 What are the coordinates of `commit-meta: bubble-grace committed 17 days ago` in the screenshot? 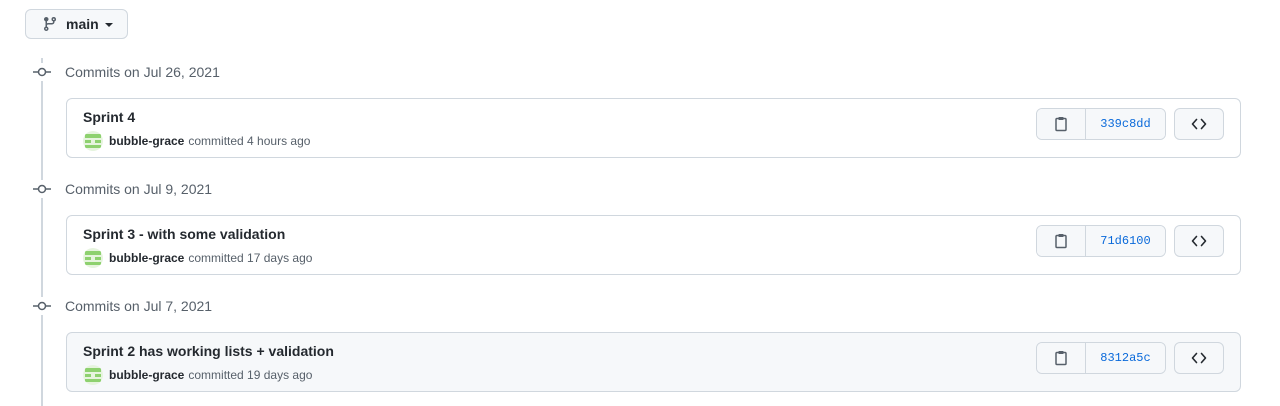 It's located at (197, 258).